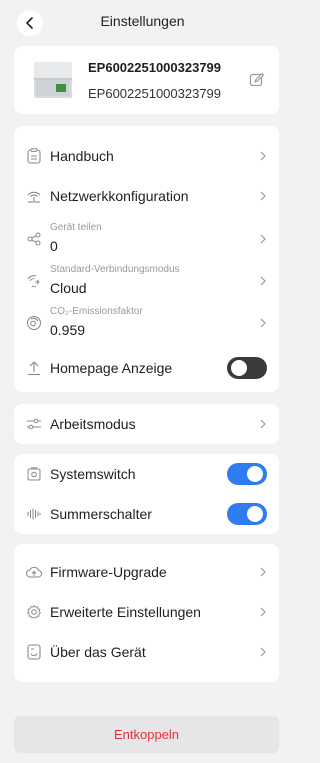 This screenshot has height=763, width=320. What do you see at coordinates (146, 80) in the screenshot?
I see `device-card: EP6002251000323799 EP6002251000323799` at bounding box center [146, 80].